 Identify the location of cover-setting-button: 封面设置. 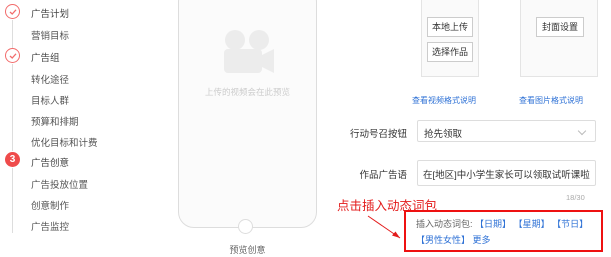
(560, 27).